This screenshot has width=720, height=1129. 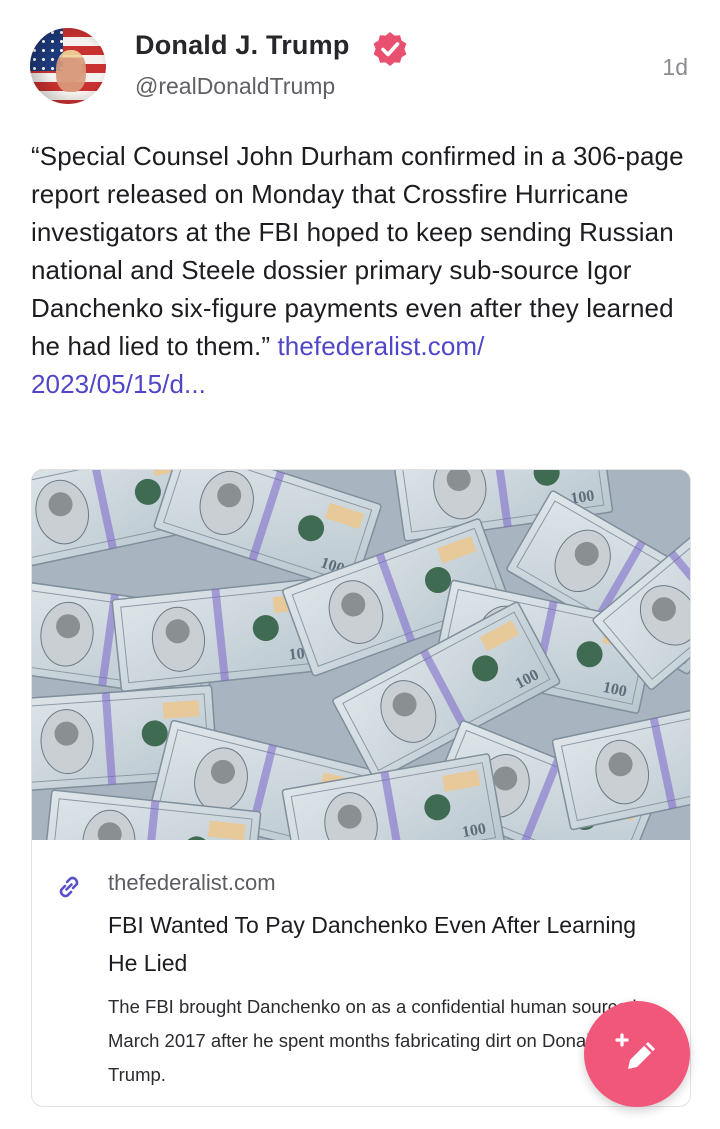 I want to click on author-avatar, so click(x=68, y=66).